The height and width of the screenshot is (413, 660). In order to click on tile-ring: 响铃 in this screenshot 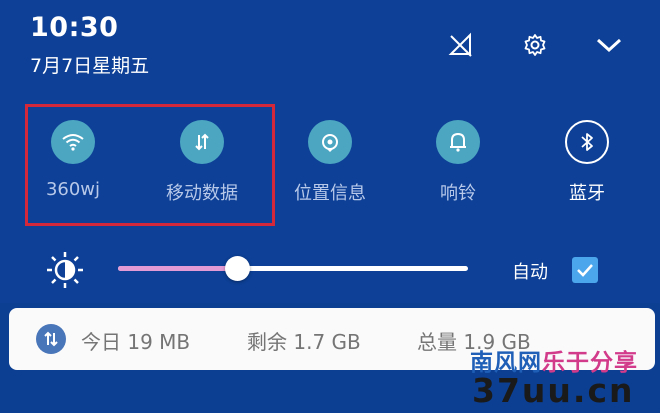, I will do `click(458, 162)`.